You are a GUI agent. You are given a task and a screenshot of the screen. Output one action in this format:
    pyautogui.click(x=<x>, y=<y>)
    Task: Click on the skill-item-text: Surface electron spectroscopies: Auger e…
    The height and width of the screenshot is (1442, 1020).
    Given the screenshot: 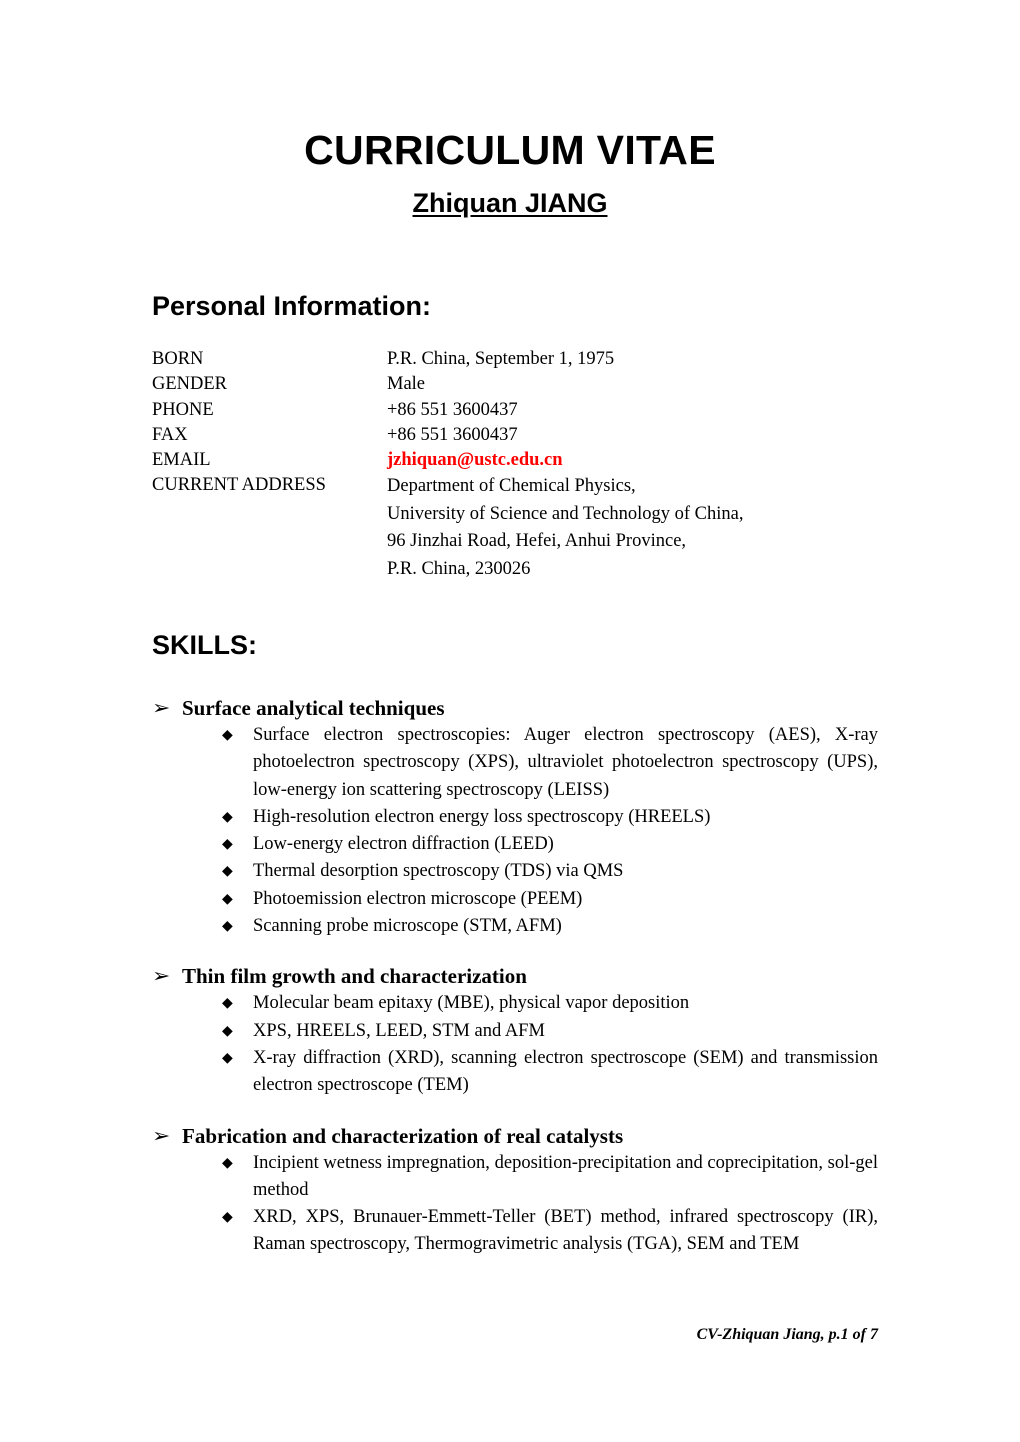 What is the action you would take?
    pyautogui.click(x=565, y=762)
    